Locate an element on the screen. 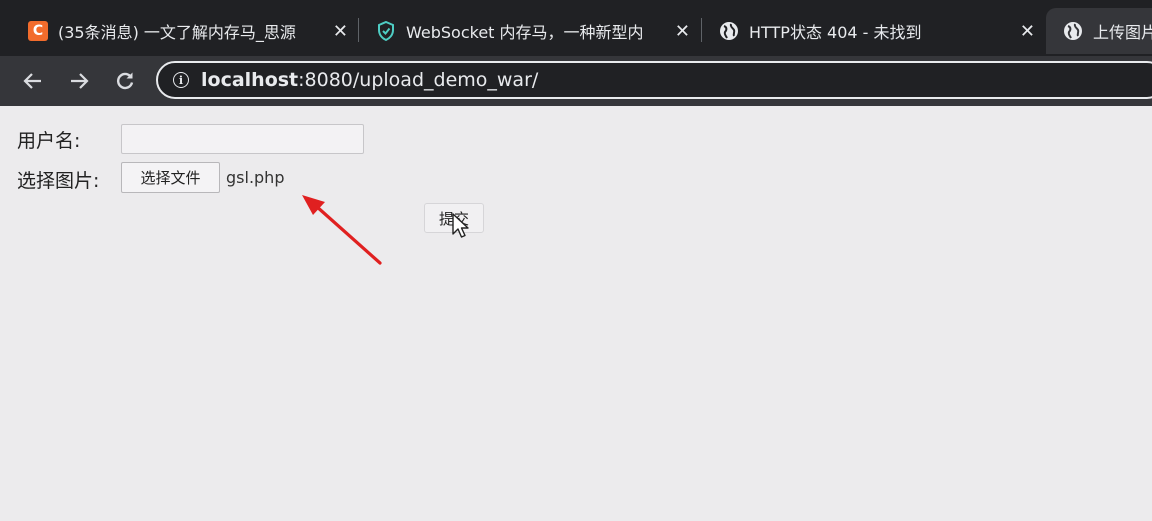  shield-icon is located at coordinates (386, 31).